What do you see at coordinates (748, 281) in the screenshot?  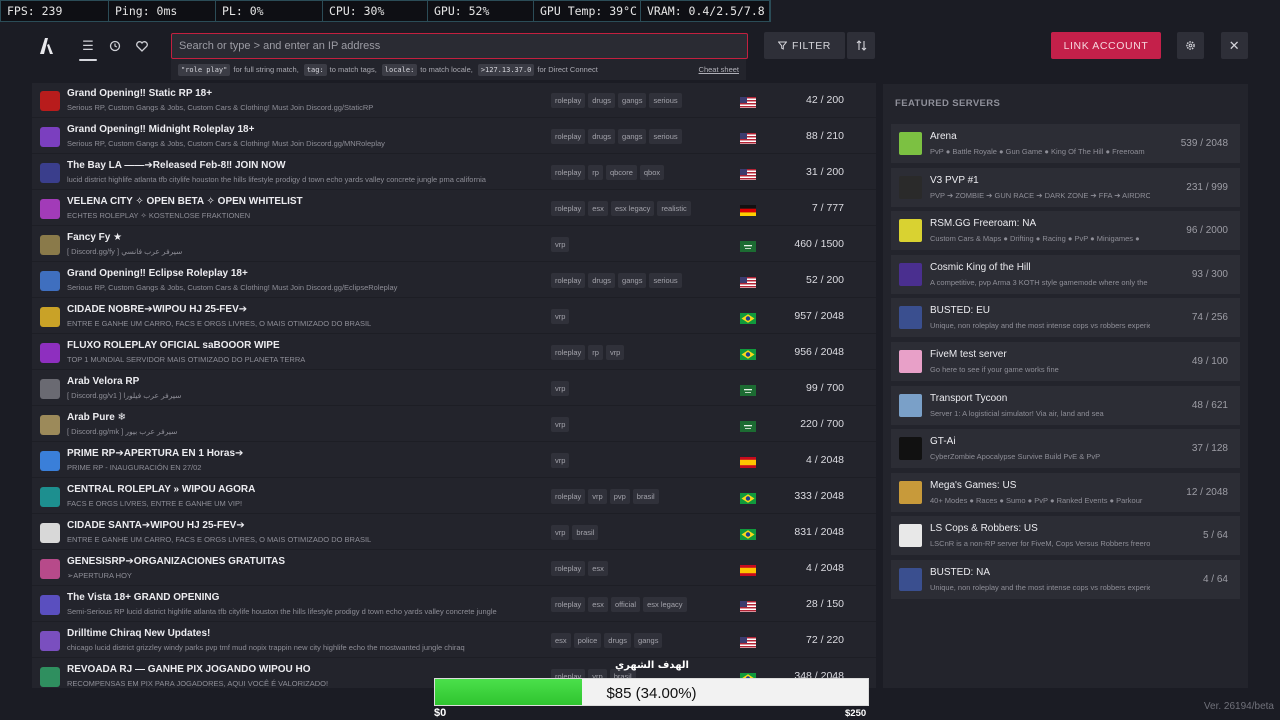 I see `flag-us-icon` at bounding box center [748, 281].